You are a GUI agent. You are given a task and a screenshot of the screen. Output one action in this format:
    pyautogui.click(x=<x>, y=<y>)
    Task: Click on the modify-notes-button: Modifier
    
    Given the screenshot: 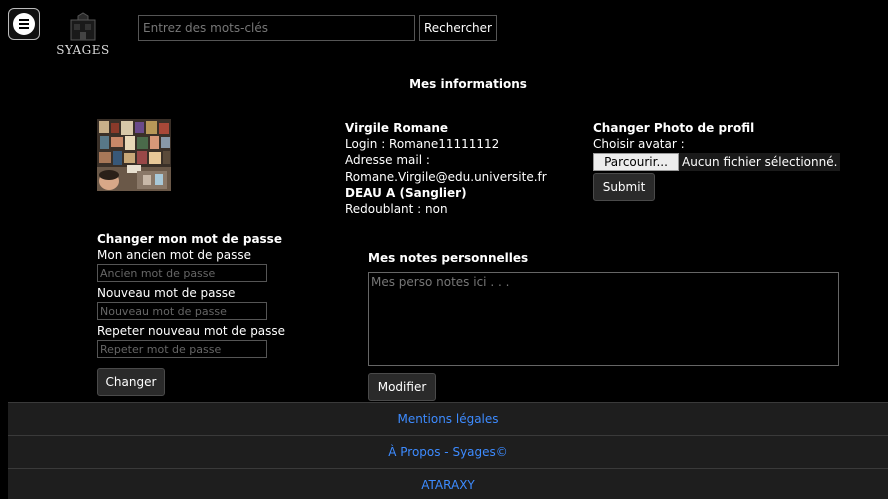 What is the action you would take?
    pyautogui.click(x=402, y=387)
    